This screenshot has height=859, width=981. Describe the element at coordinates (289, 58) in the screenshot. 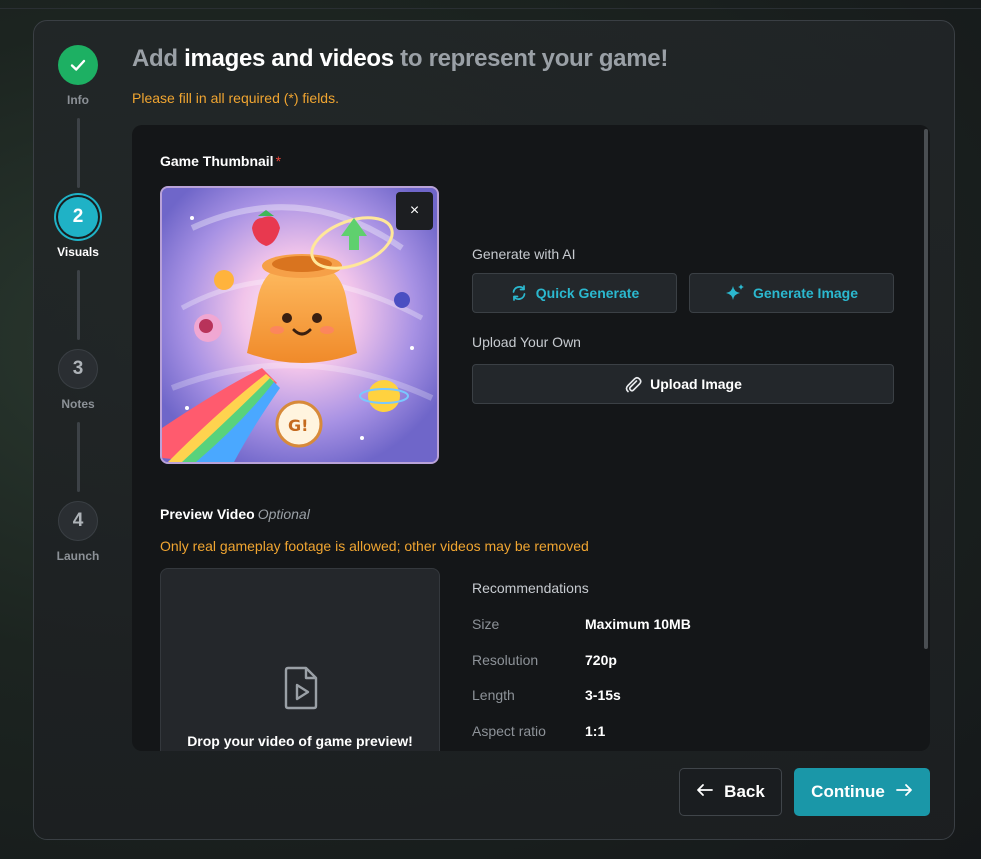

I see `title-highlight: images and videos` at that location.